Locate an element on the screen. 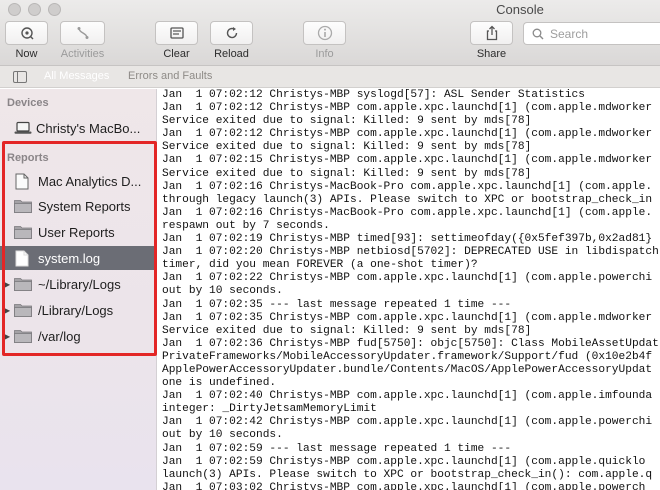 Image resolution: width=660 pixels, height=490 pixels. reload-label: Reload is located at coordinates (231, 54).